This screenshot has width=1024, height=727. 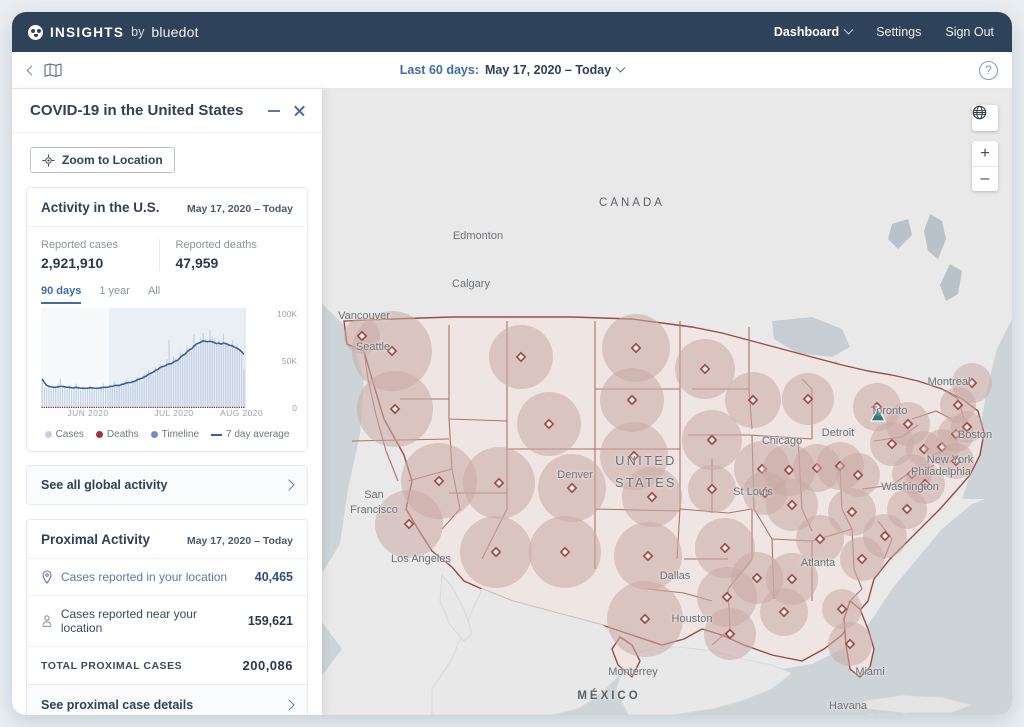 I want to click on zoom-to-location-button: Zoom to Location, so click(x=102, y=160).